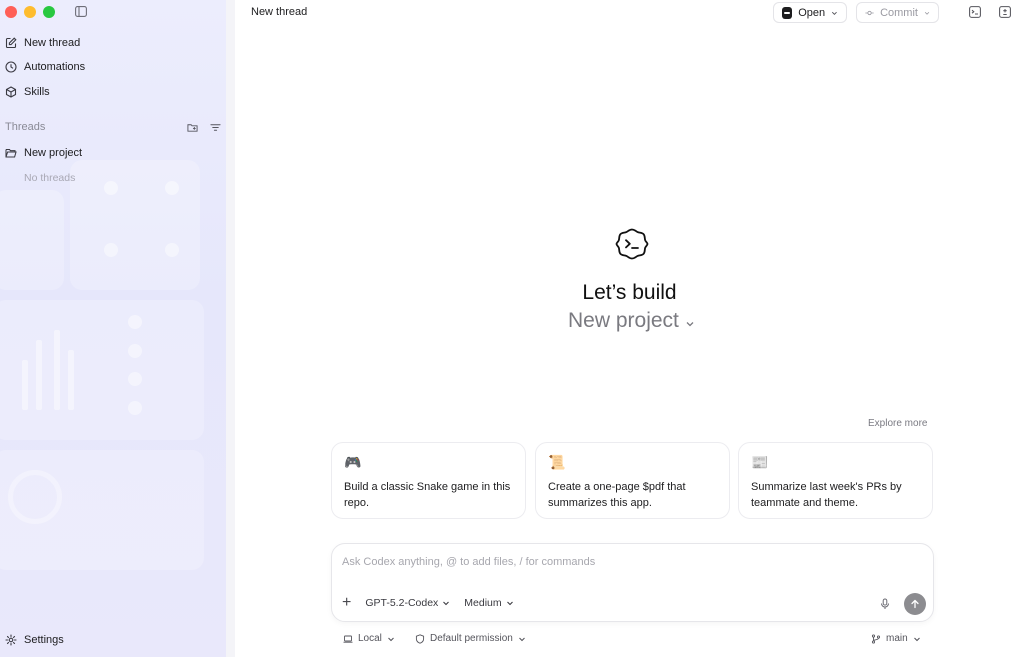 This screenshot has height=657, width=1024. I want to click on background-blur-circle, so click(35, 497).